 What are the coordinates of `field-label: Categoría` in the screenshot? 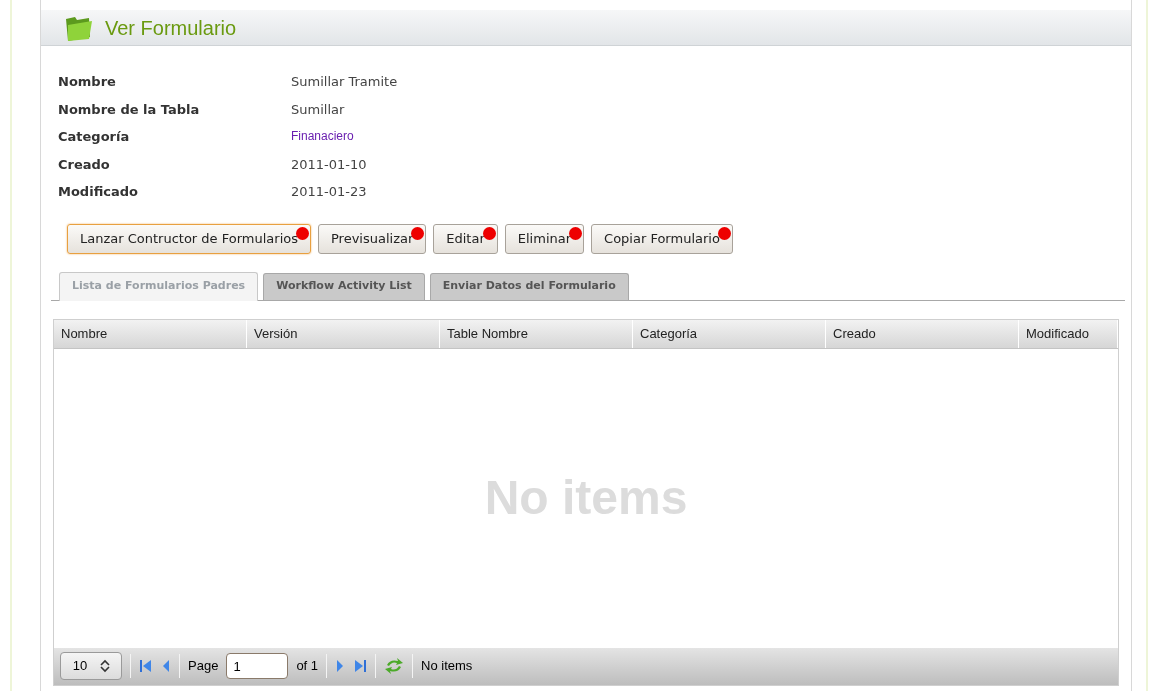 It's located at (94, 137).